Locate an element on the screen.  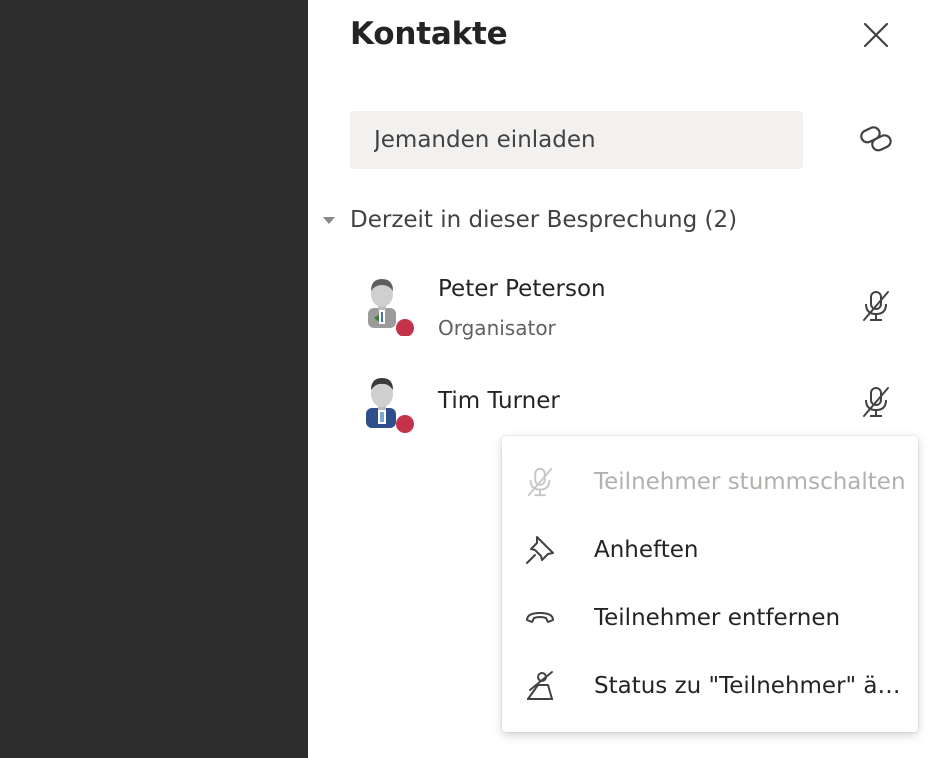
menu-item-label: Status zu "Teilnehmer" ändern is located at coordinates (751, 686).